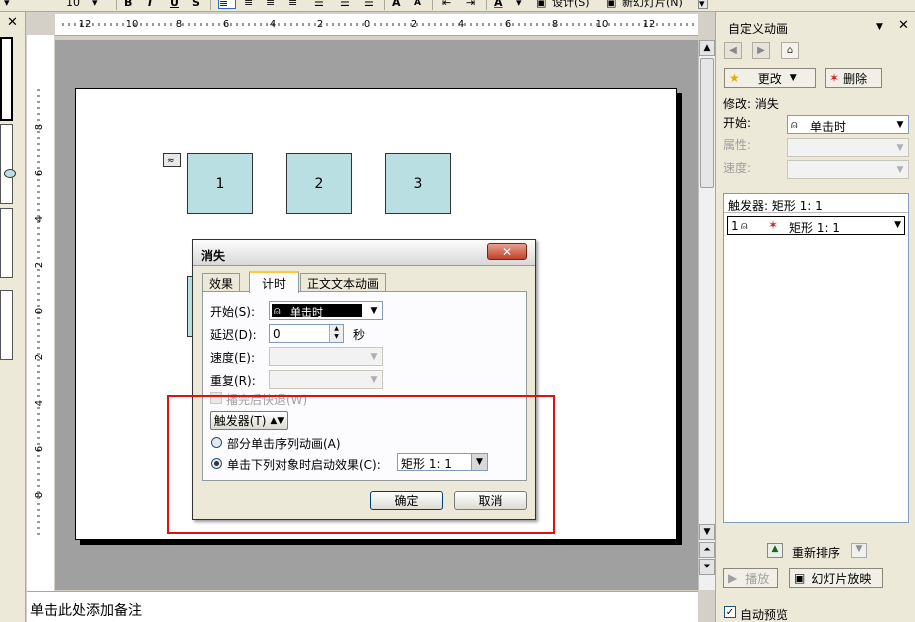 The width and height of the screenshot is (915, 622). Describe the element at coordinates (10, 173) in the screenshot. I see `thumbnail-shape-icon` at that location.